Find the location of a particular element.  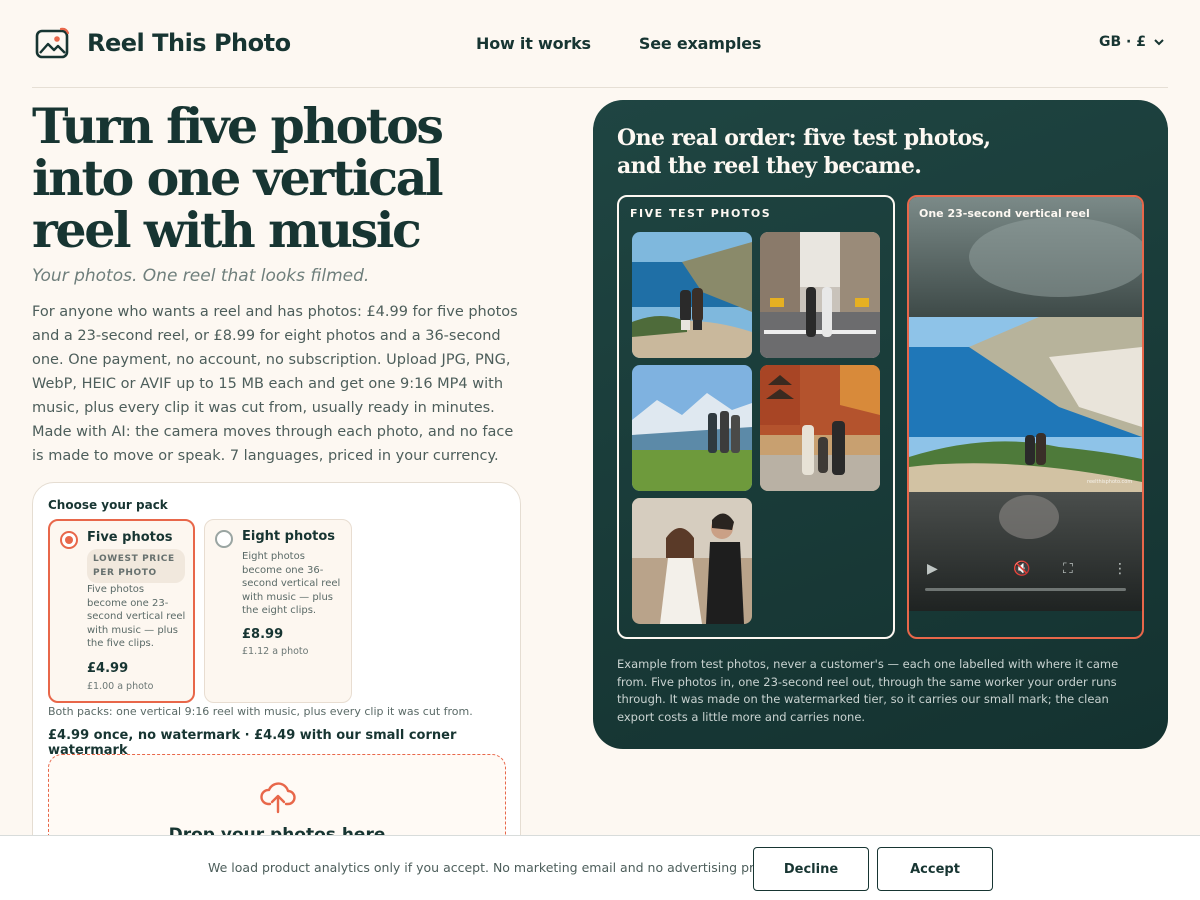

radio-five-selected is located at coordinates (69, 540).